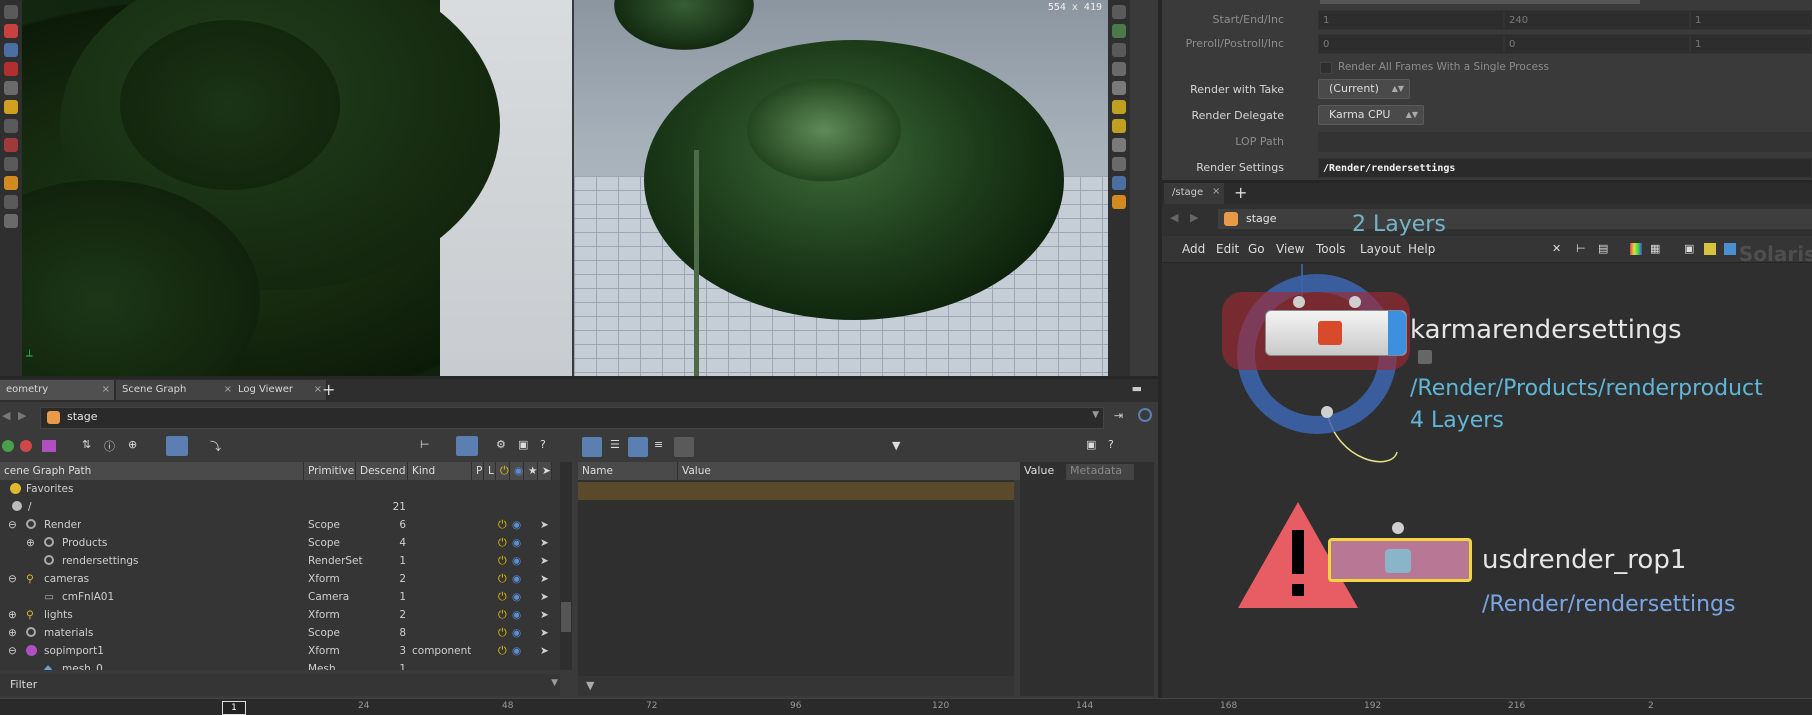  I want to click on render-all-frames-checkbox, so click(1326, 68).